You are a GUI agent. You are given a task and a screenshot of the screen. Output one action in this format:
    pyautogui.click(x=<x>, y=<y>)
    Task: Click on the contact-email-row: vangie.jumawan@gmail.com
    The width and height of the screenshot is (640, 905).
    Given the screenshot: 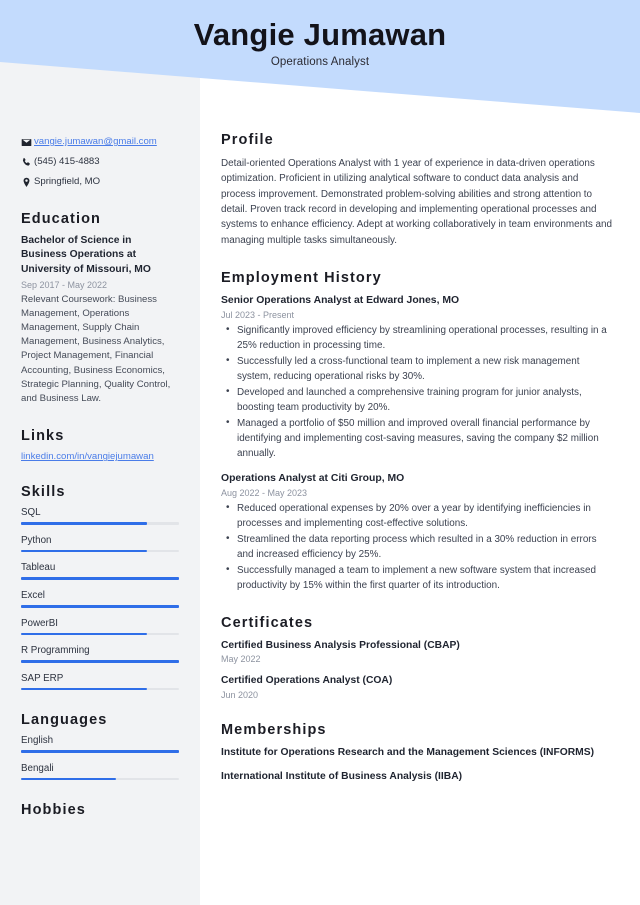 What is the action you would take?
    pyautogui.click(x=100, y=142)
    